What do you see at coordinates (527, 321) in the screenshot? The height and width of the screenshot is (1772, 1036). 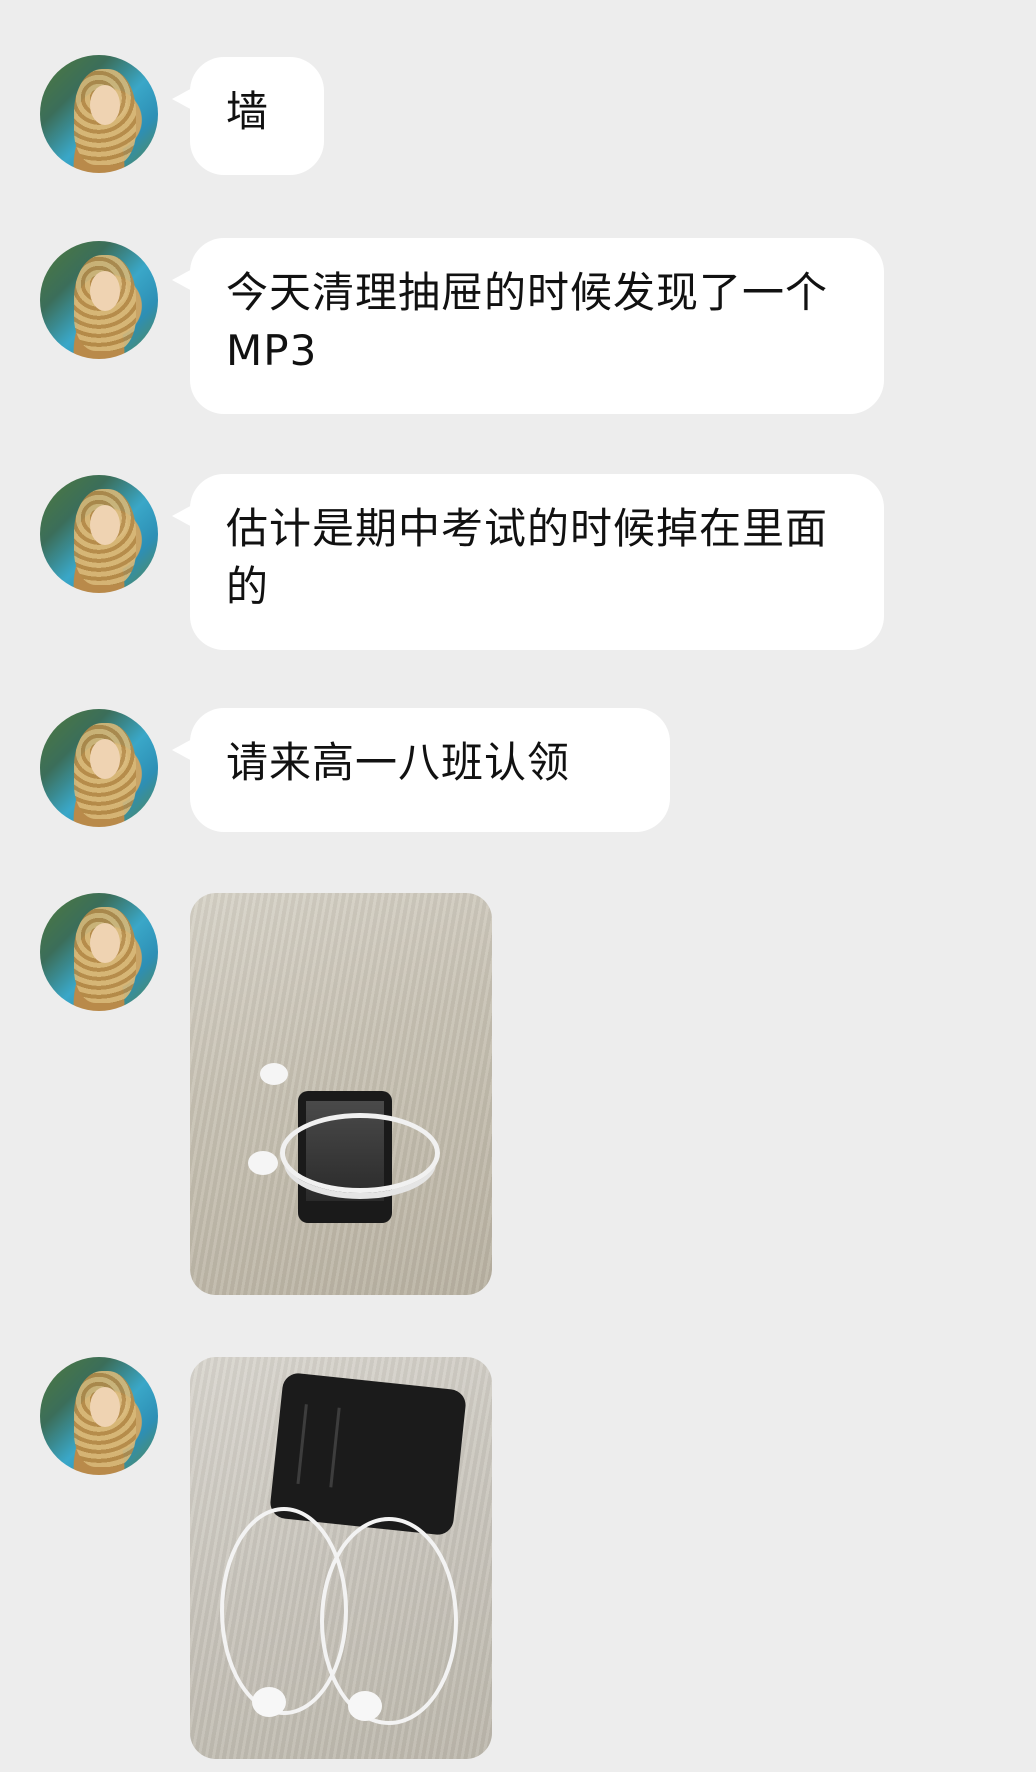 I see `message-text: 今天清理抽屉的时候发现了一个MP3` at bounding box center [527, 321].